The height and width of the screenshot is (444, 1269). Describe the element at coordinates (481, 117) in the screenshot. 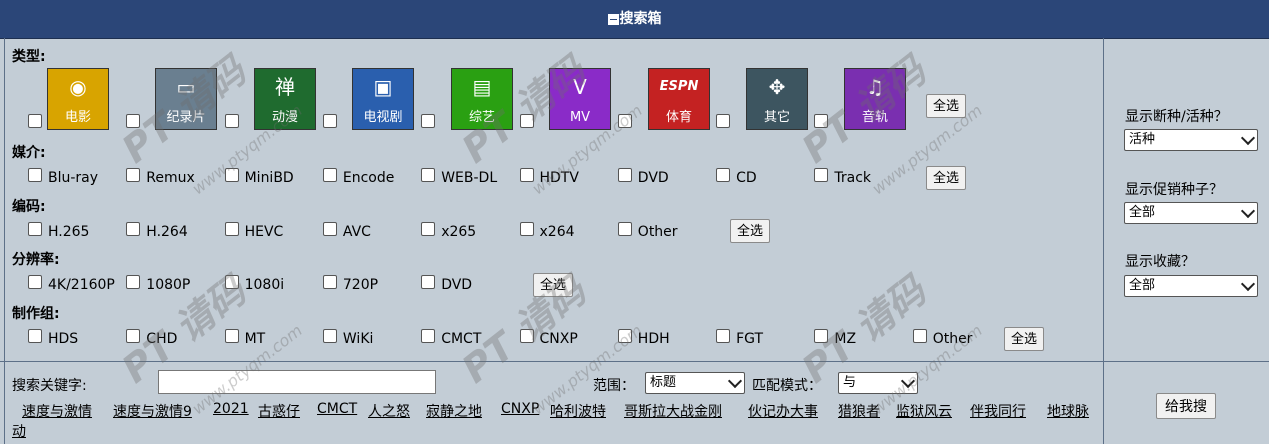

I see `category-label: 综艺` at that location.